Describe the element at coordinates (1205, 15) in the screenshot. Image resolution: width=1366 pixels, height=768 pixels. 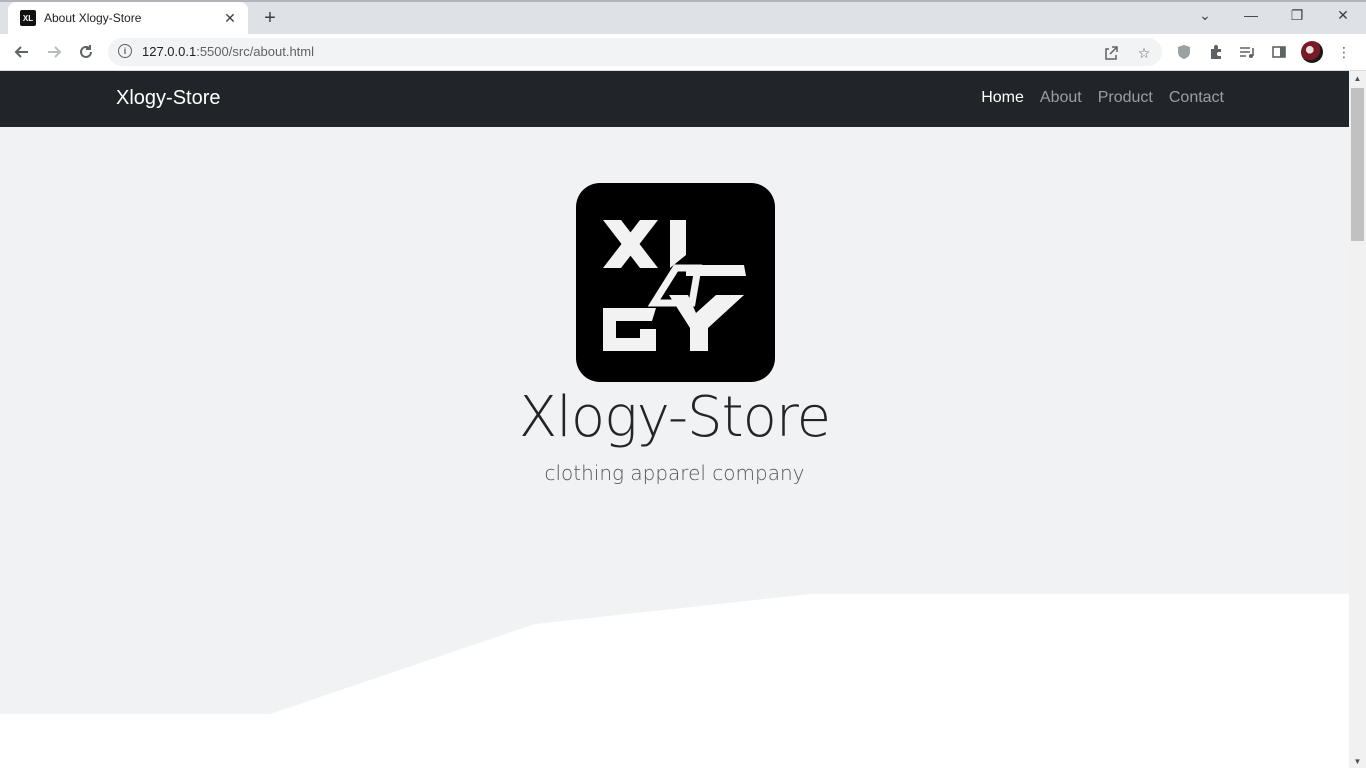
I see `tab-search-chevron-icon: ⌄` at that location.